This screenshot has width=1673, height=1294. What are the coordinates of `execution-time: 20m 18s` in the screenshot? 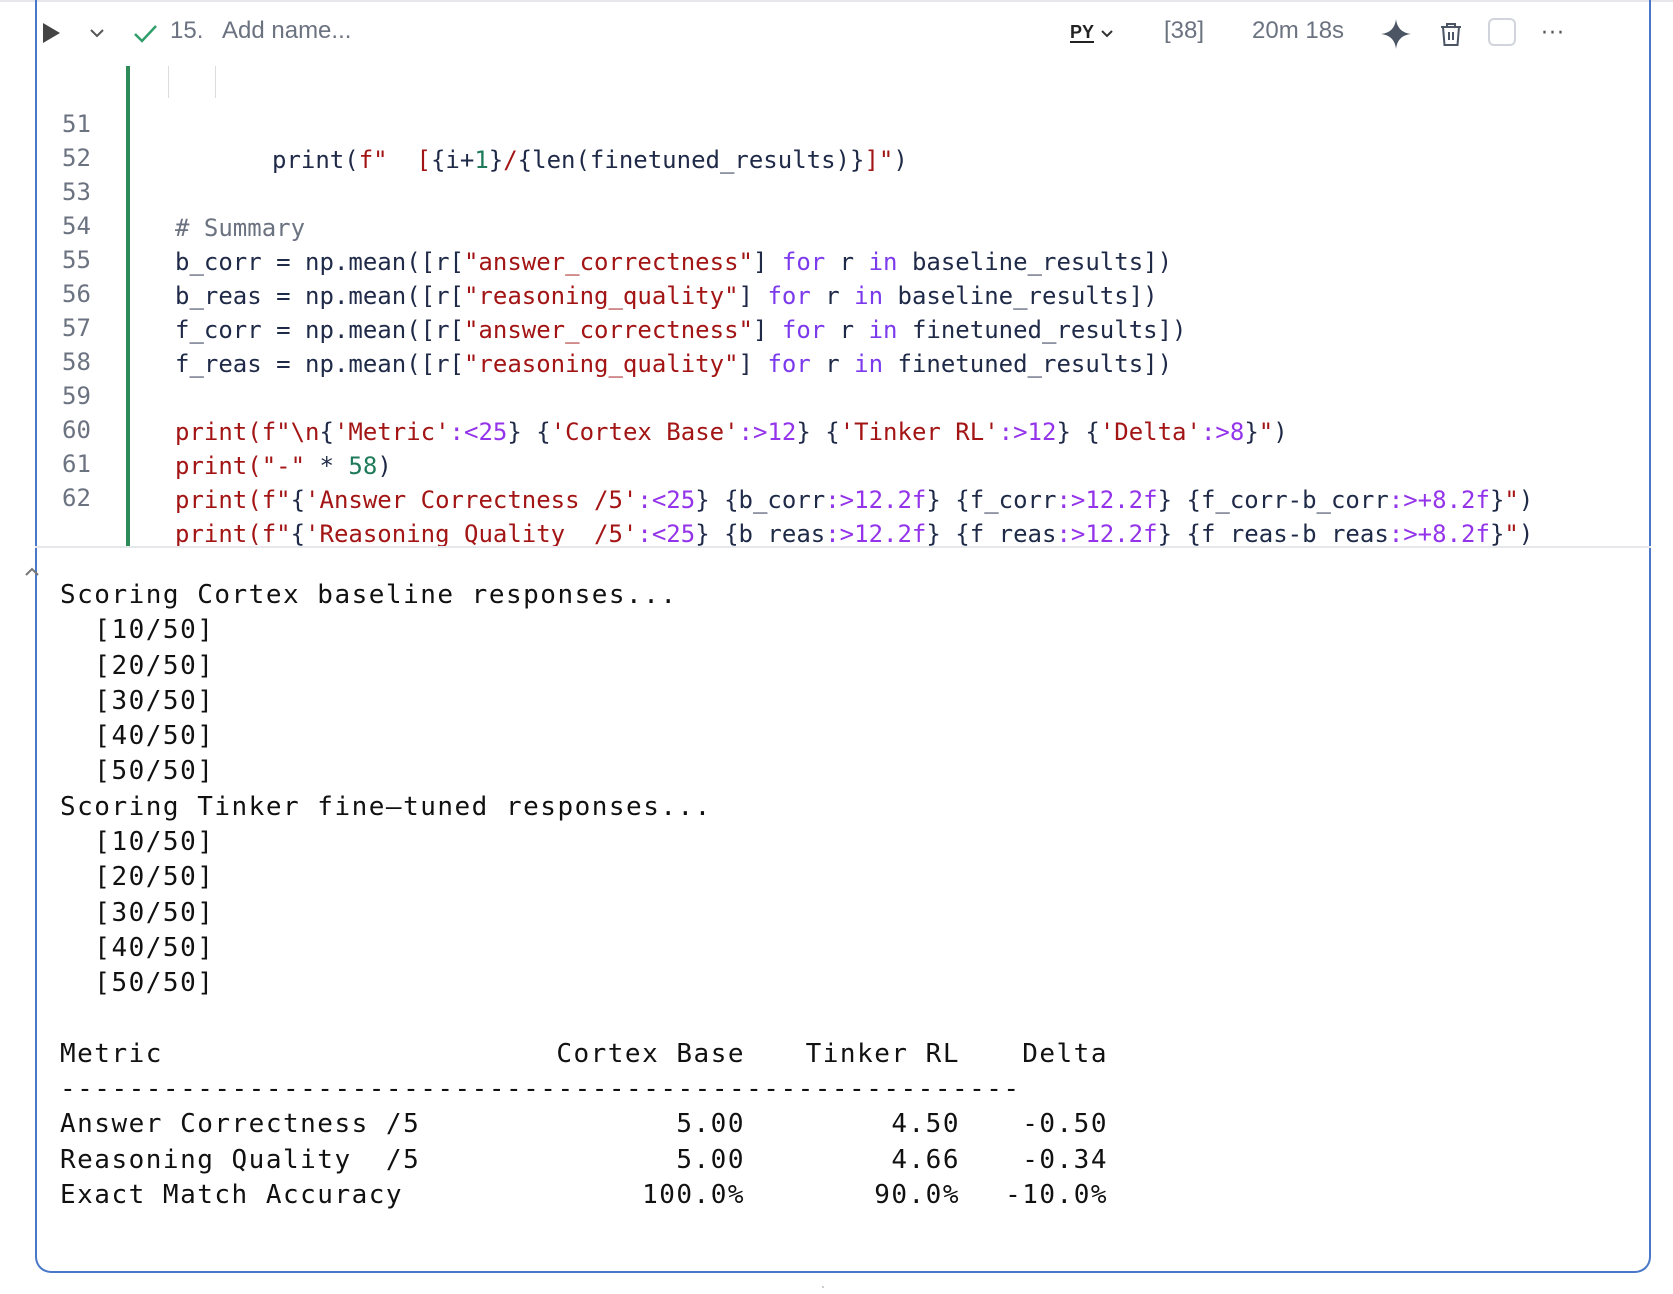 It's located at (1298, 30).